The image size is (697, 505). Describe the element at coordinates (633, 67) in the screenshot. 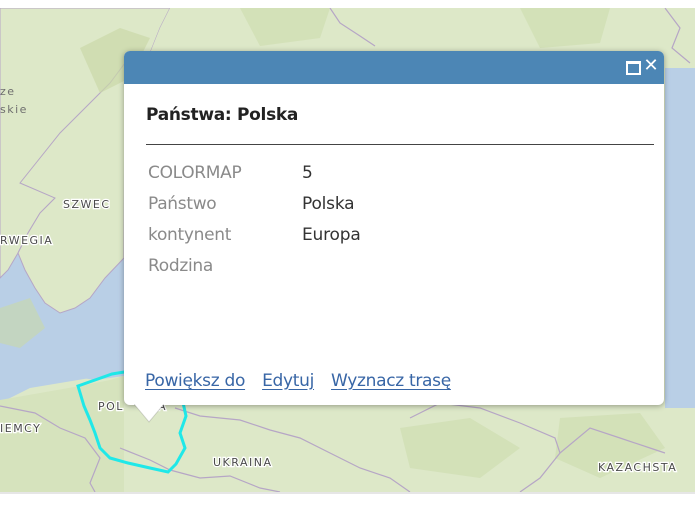

I see `maximize-icon` at that location.